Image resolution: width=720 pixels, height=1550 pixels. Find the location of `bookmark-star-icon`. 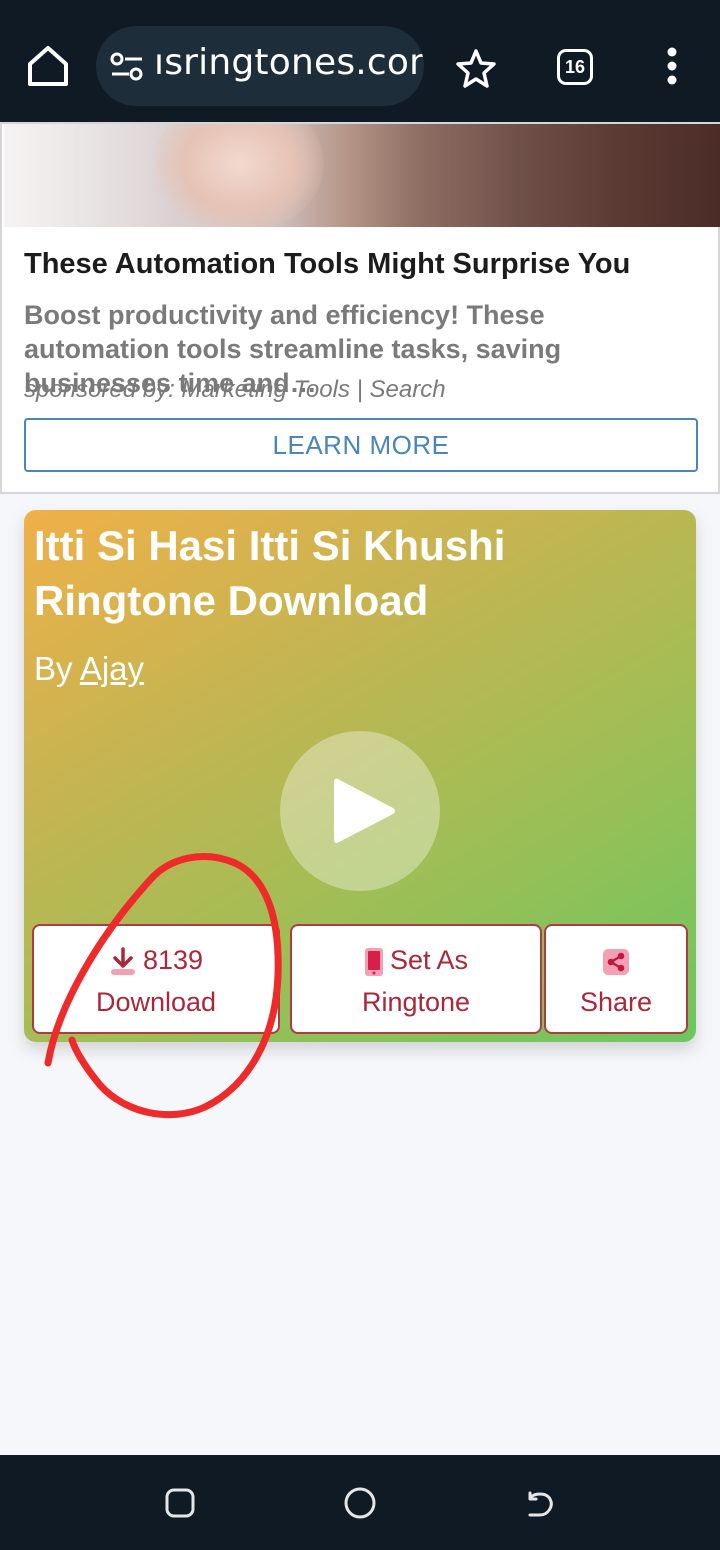

bookmark-star-icon is located at coordinates (476, 68).